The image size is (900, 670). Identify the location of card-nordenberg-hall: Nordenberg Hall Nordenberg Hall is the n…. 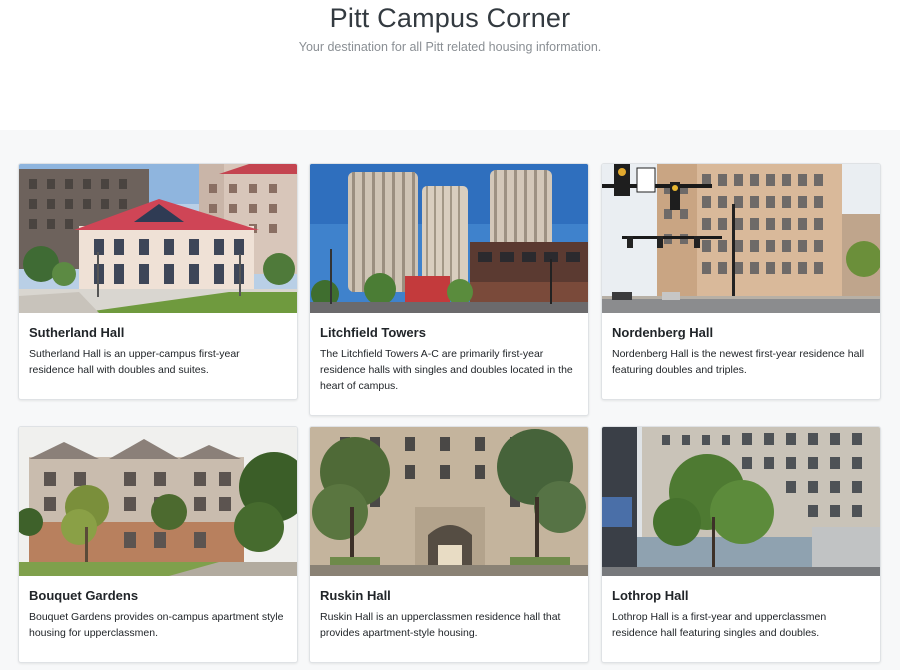
(741, 281).